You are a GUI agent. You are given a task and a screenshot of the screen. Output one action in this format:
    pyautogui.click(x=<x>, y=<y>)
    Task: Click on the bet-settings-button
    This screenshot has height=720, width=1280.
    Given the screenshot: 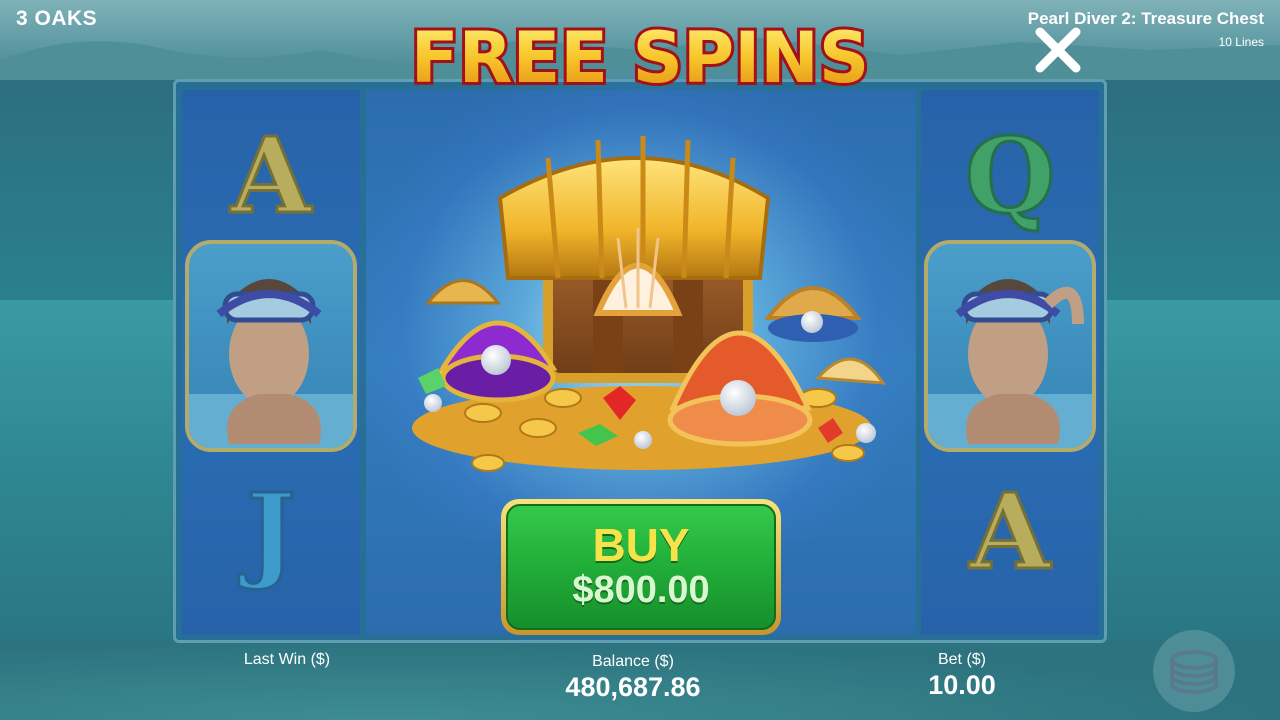 What is the action you would take?
    pyautogui.click(x=1194, y=671)
    